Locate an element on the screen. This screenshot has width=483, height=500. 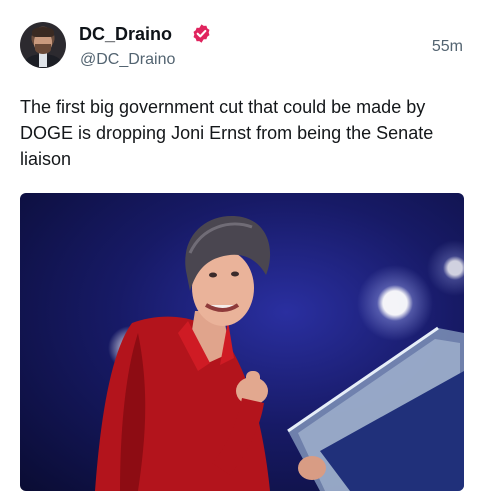
author-display-name: DC_Draino is located at coordinates (125, 34).